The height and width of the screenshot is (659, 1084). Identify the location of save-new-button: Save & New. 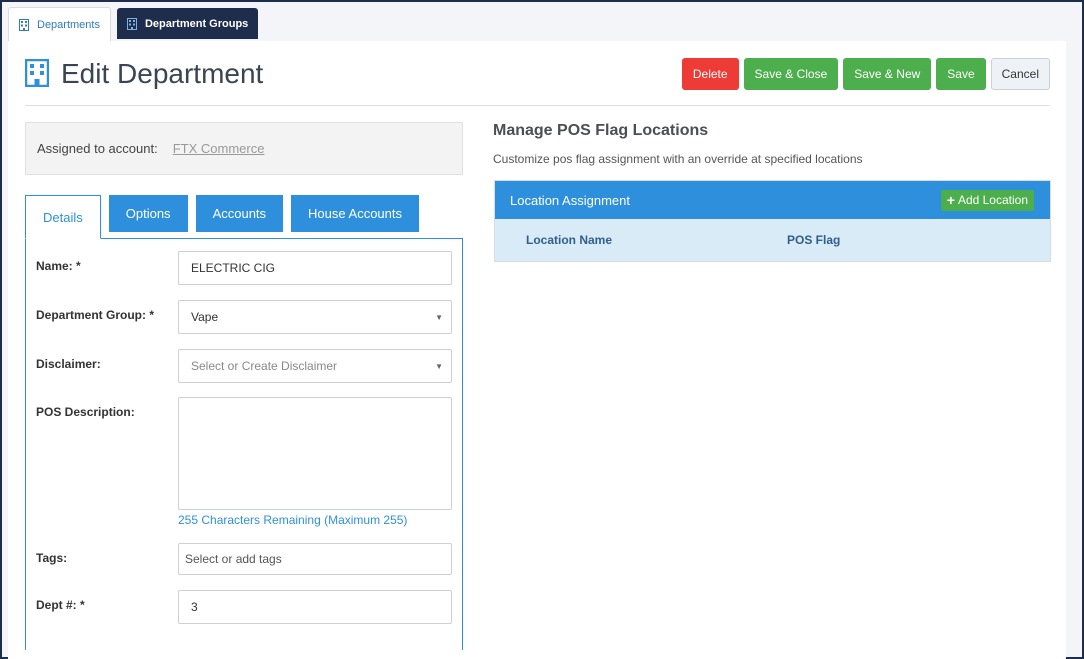
(887, 74).